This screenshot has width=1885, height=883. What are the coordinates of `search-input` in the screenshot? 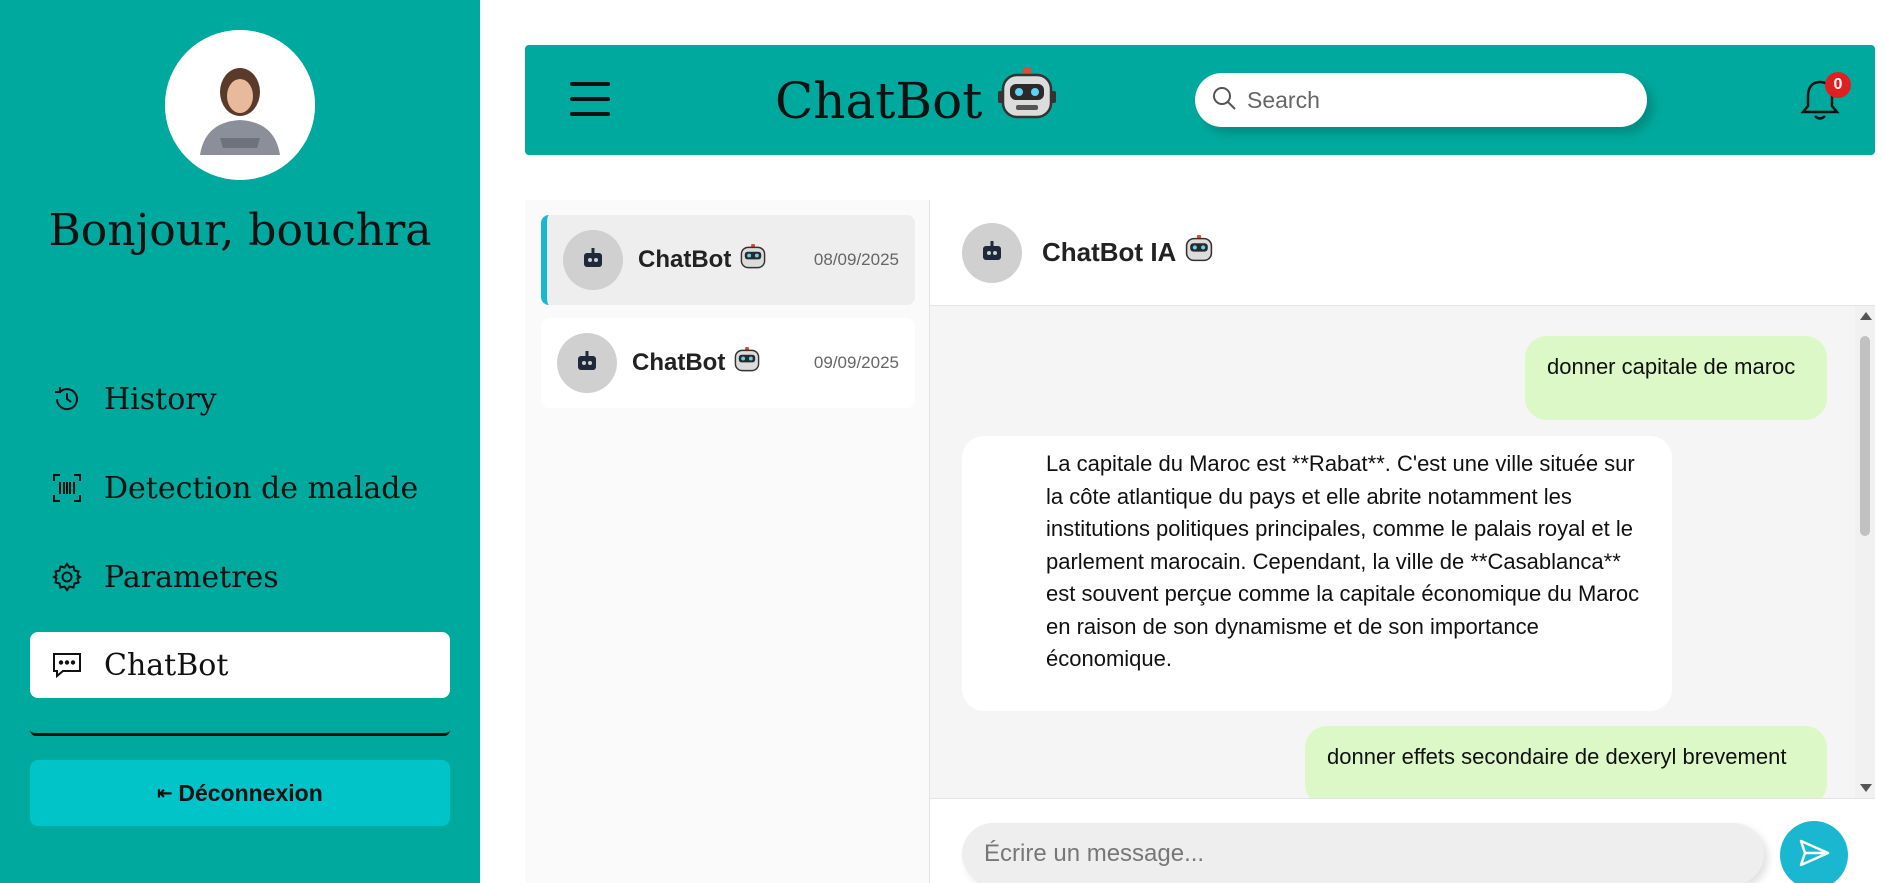 It's located at (1437, 100).